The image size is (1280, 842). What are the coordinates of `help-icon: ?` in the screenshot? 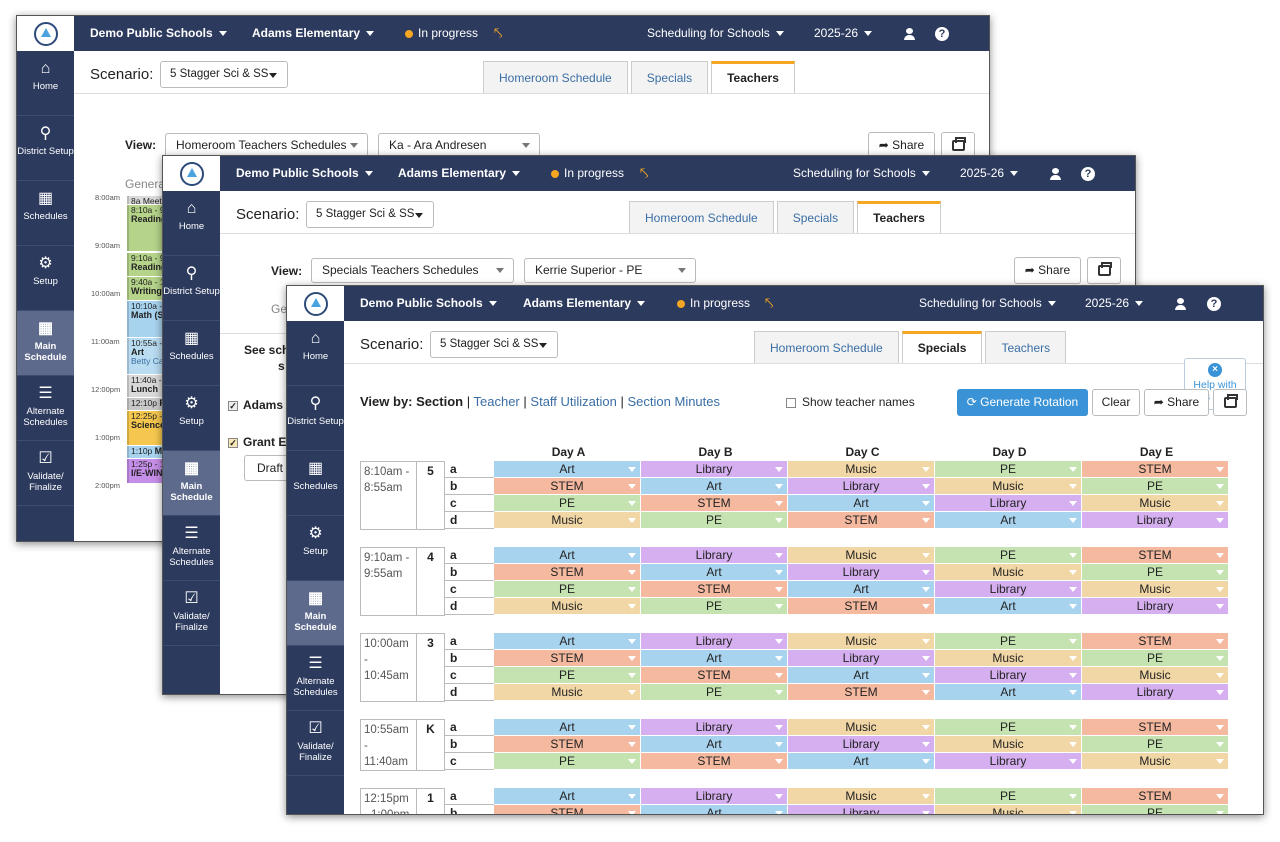 It's located at (942, 33).